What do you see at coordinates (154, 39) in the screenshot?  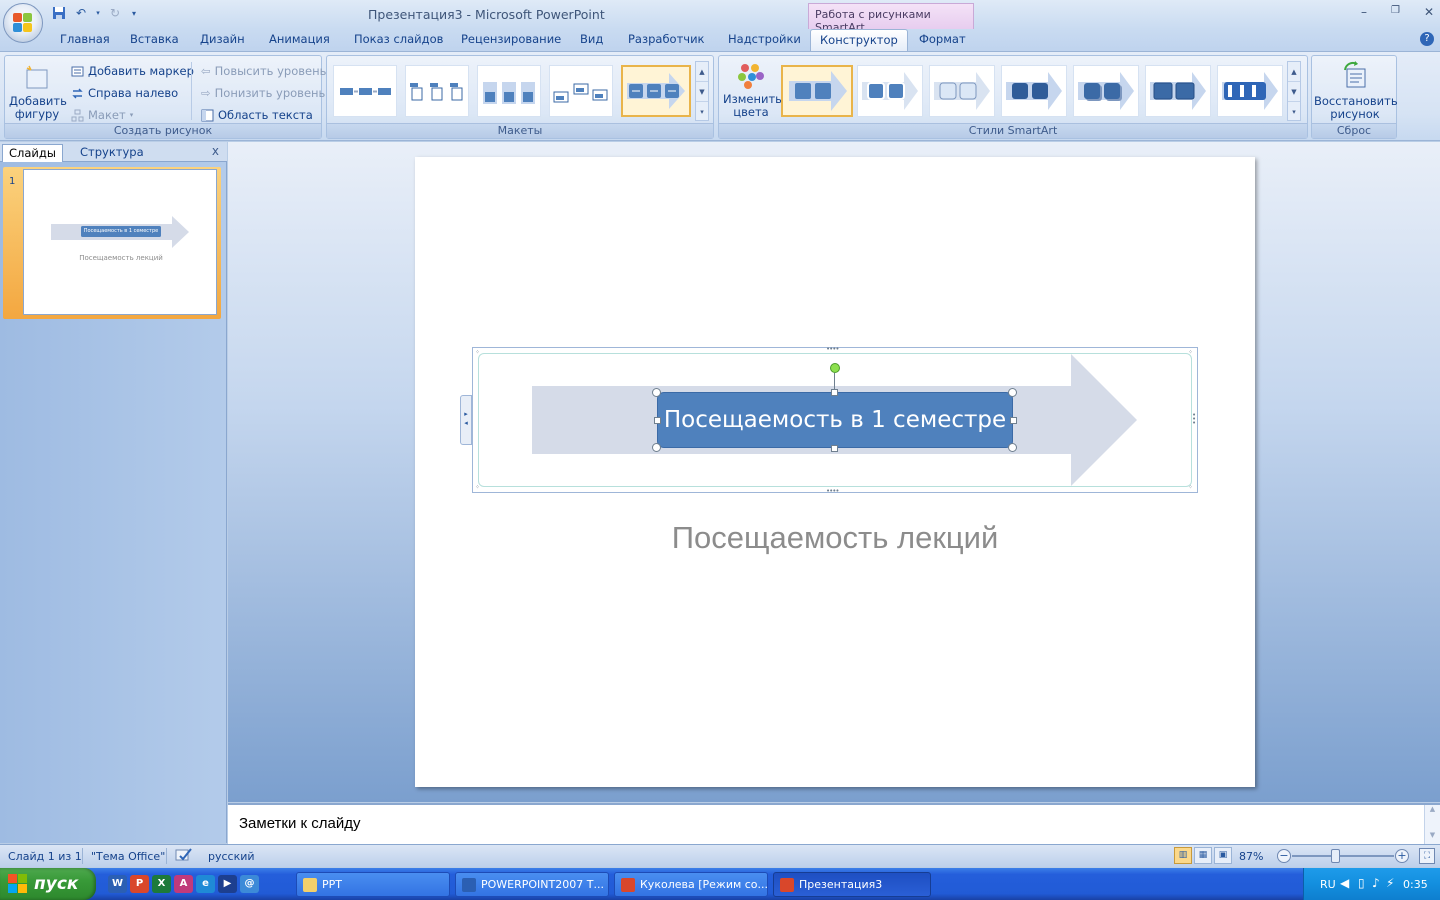 I see `tab-insert: Вставка` at bounding box center [154, 39].